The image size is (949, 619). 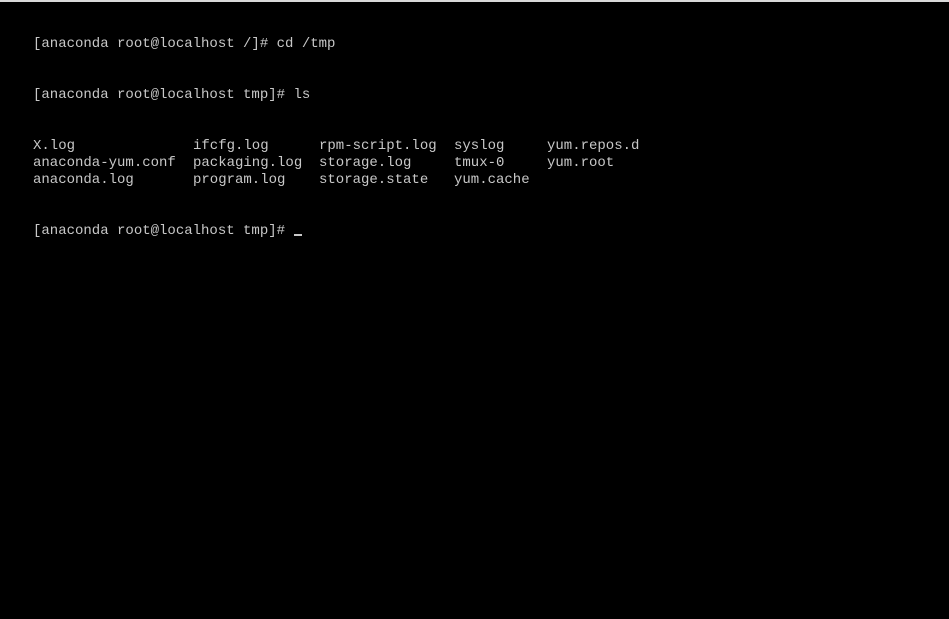 What do you see at coordinates (83, 180) in the screenshot?
I see `file-entry: anaconda.log` at bounding box center [83, 180].